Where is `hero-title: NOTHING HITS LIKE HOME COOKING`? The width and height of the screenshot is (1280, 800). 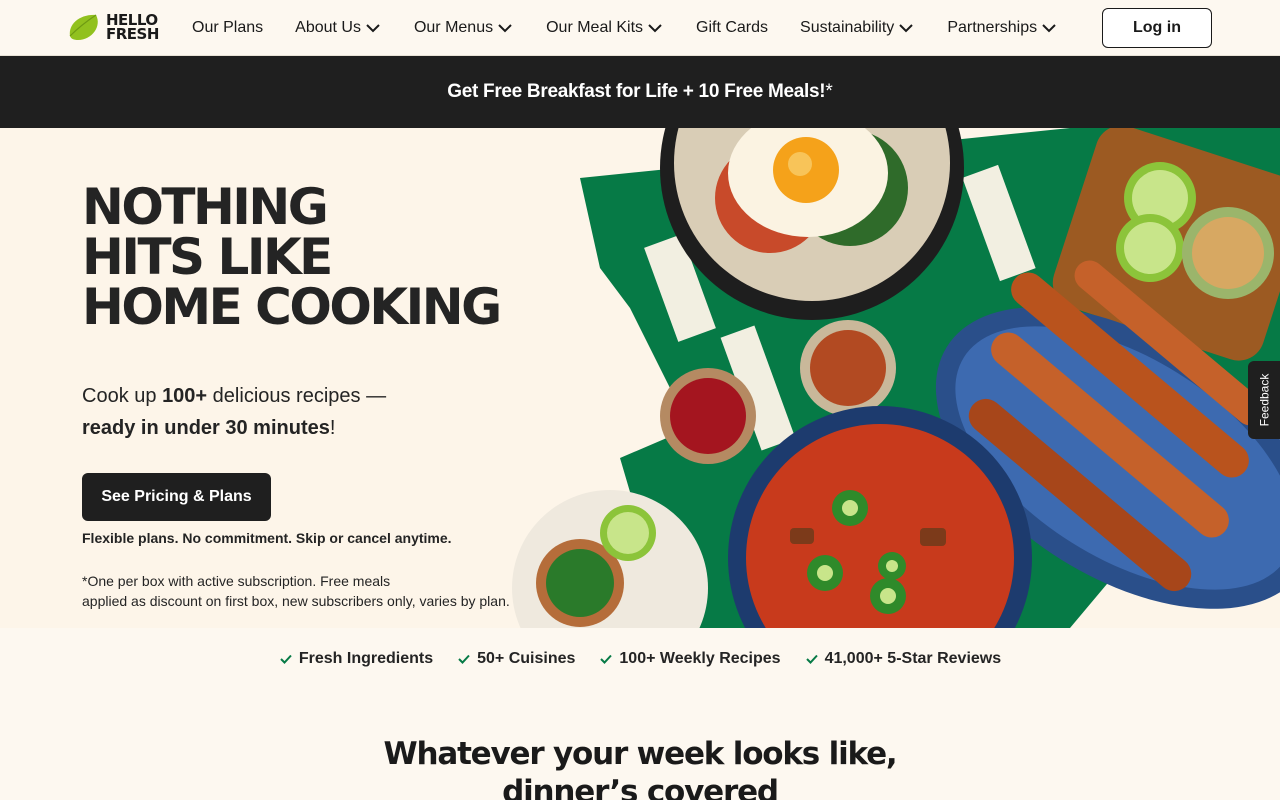
hero-title: NOTHING HITS LIKE HOME COOKING is located at coordinates (292, 257).